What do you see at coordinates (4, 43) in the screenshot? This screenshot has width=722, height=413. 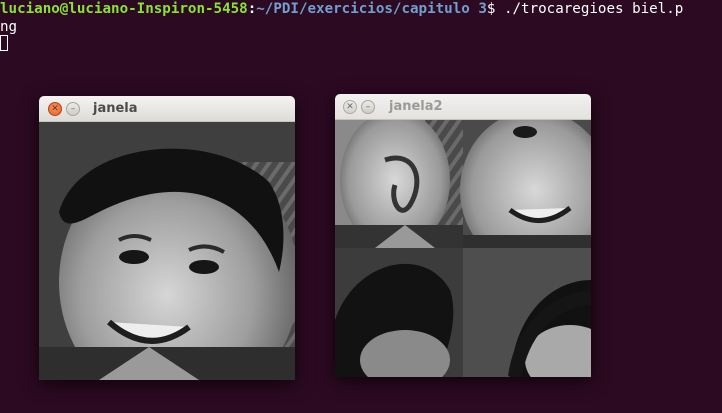 I see `terminal-cursor` at bounding box center [4, 43].